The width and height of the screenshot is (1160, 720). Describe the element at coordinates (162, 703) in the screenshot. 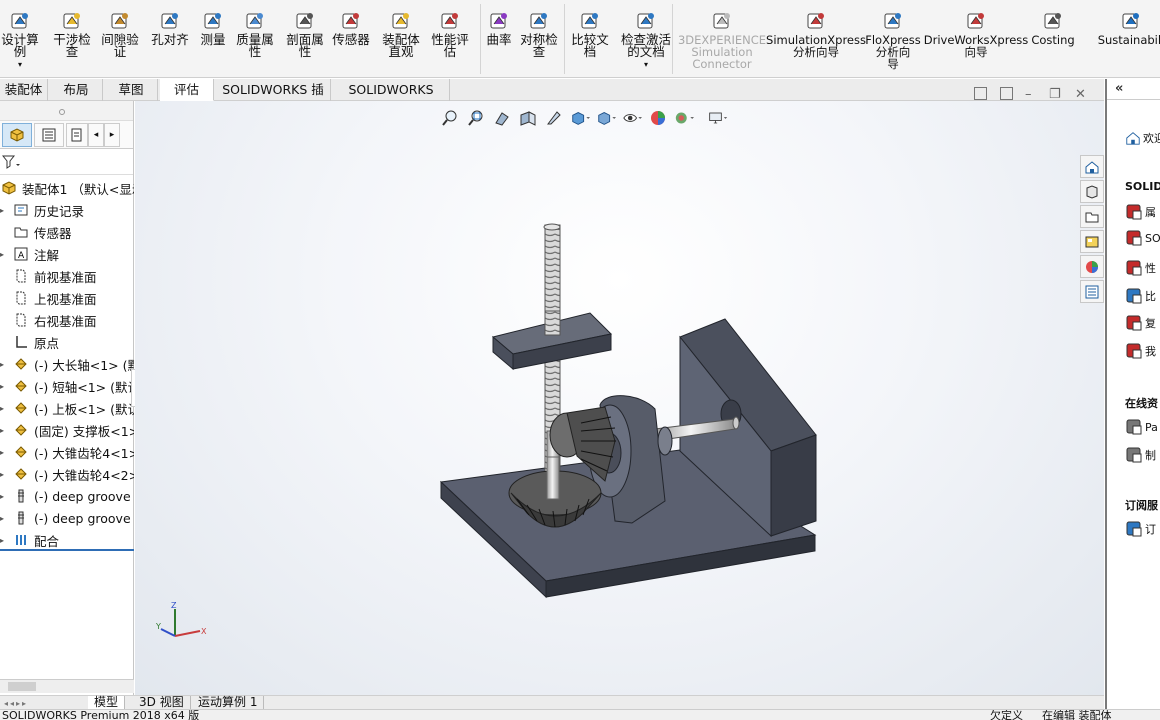

I see `document-tab-1: 3D 视图` at that location.